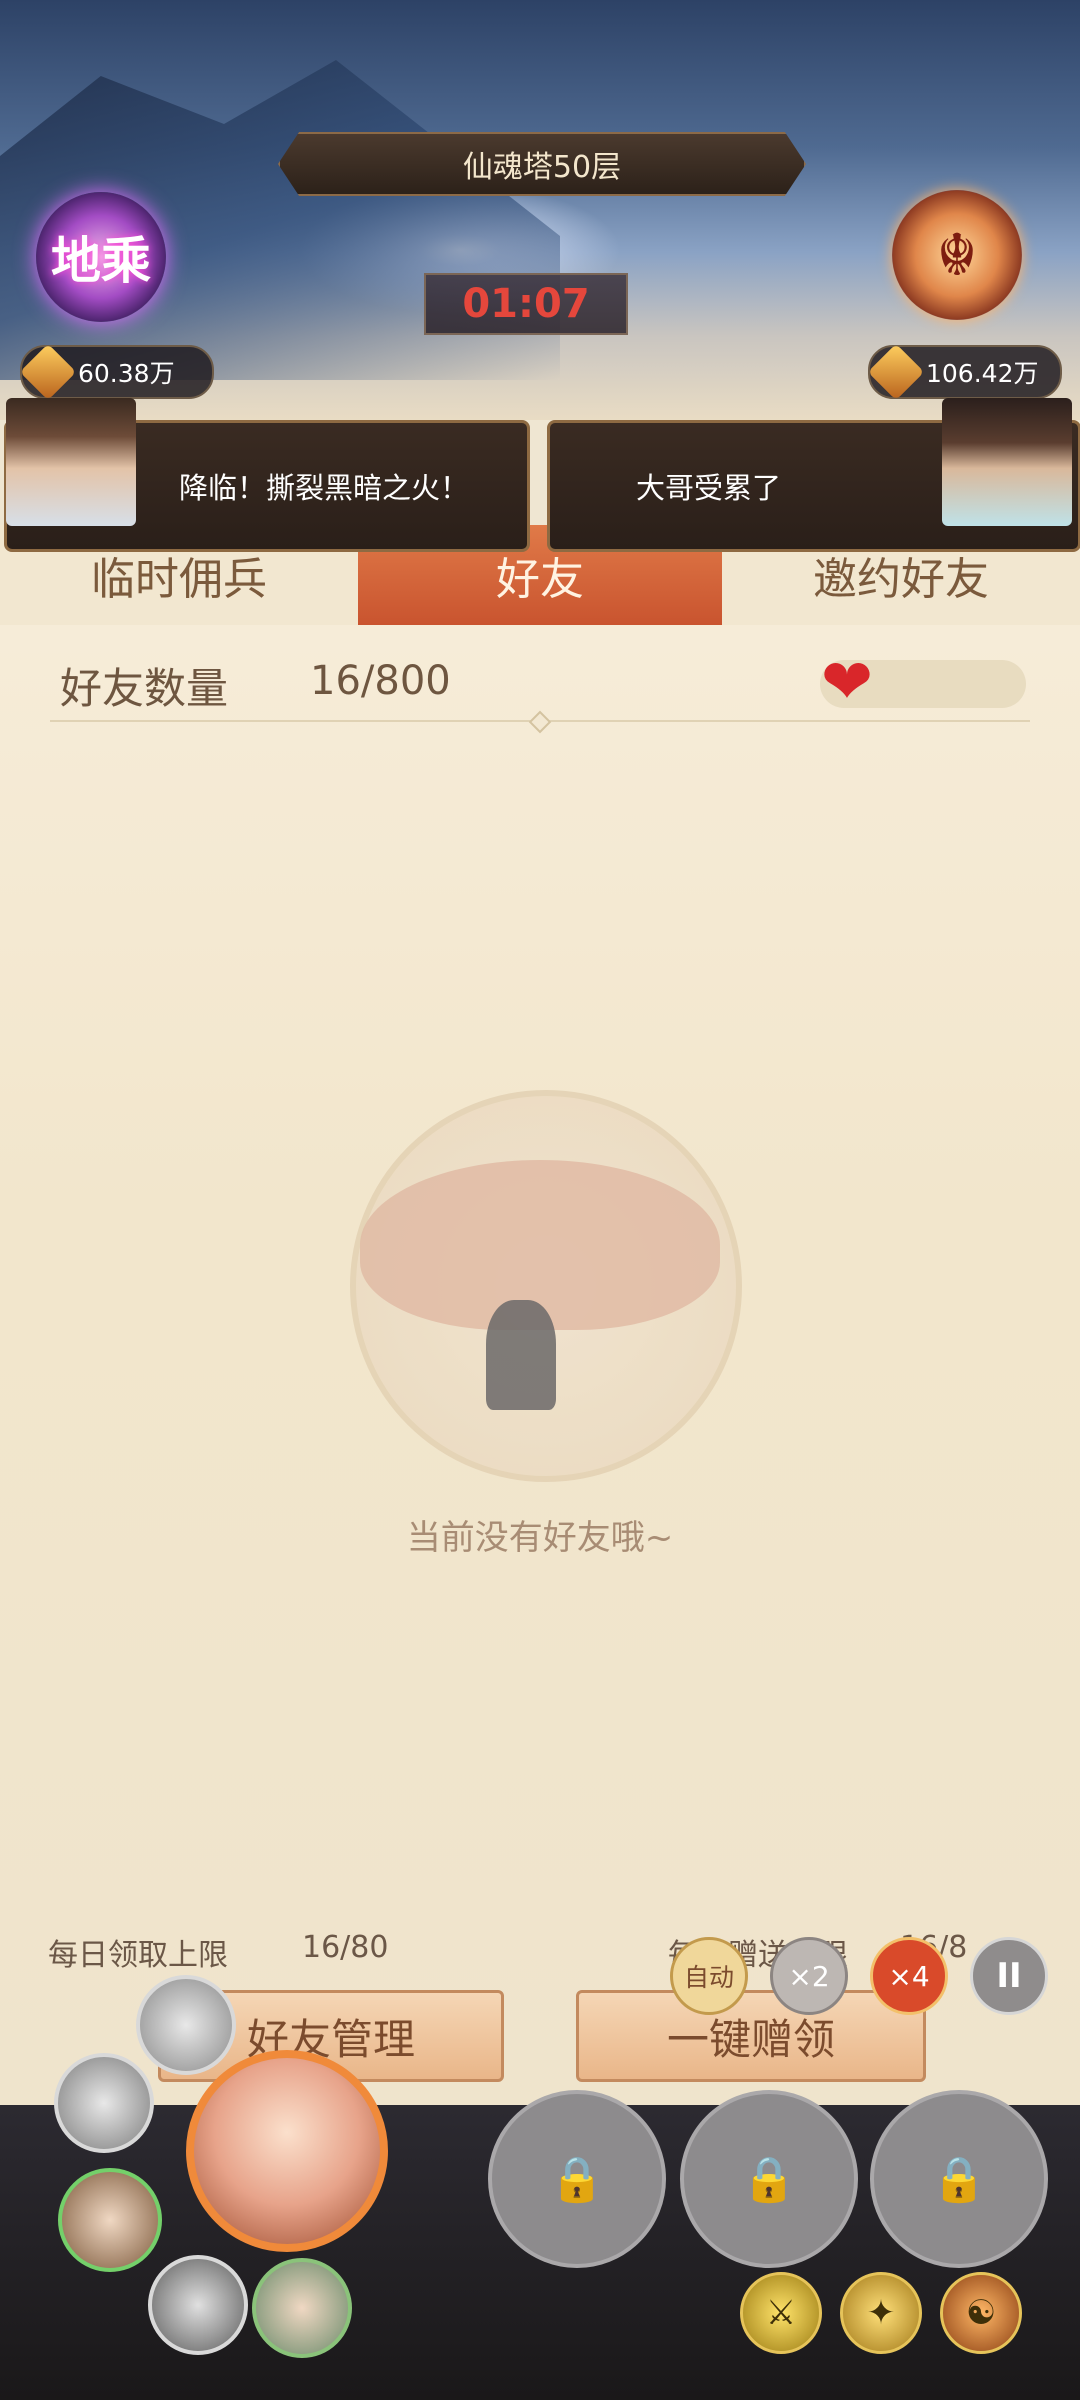 This screenshot has width=1080, height=2400. What do you see at coordinates (957, 255) in the screenshot?
I see `demon-emblem-icon: ☬` at bounding box center [957, 255].